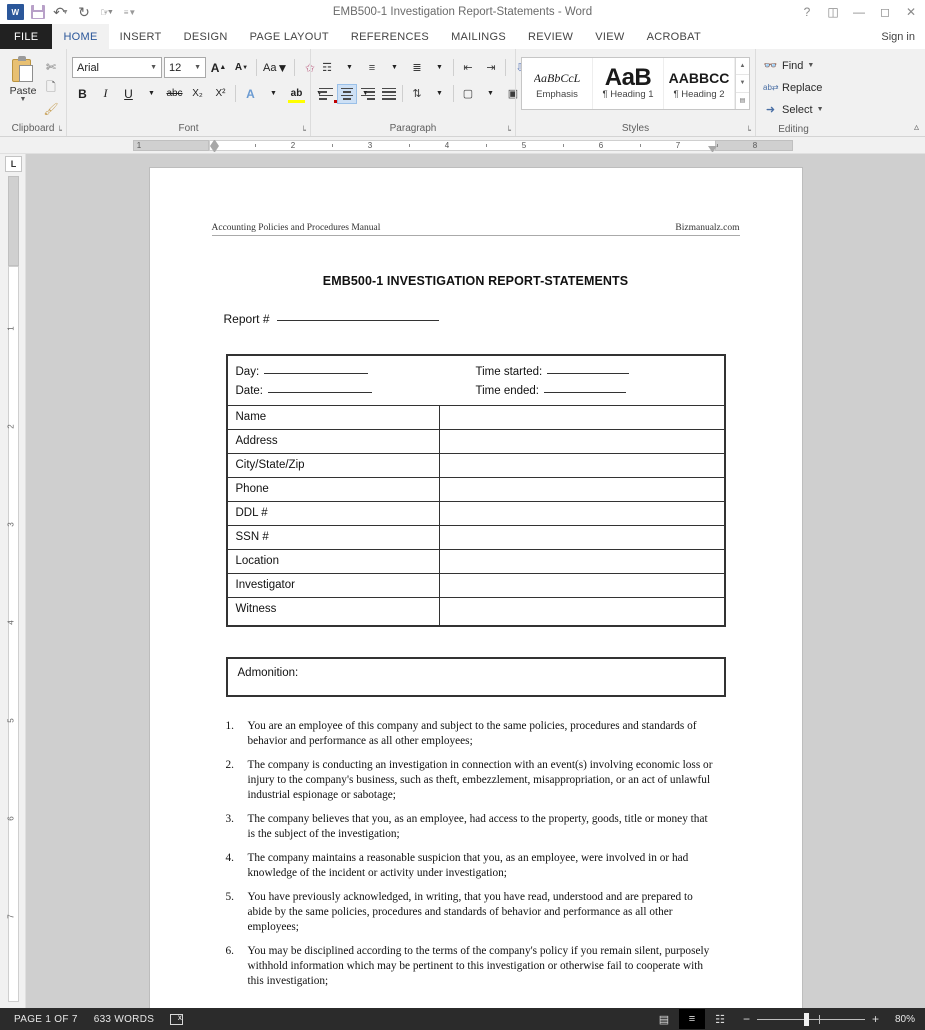 This screenshot has width=925, height=1030. Describe the element at coordinates (389, 94) in the screenshot. I see `justify-icon` at that location.